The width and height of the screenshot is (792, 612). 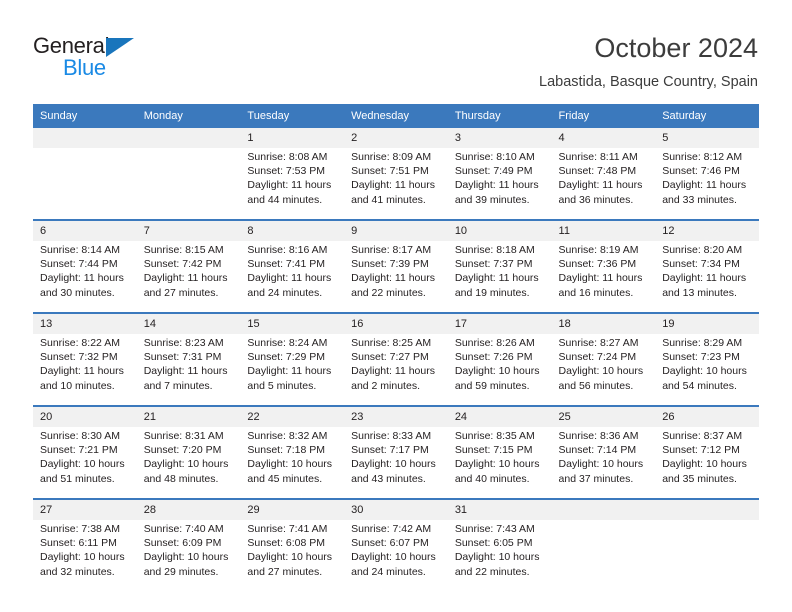 I want to click on location-subtitle: Labastida, Basque Country, Spain, so click(x=648, y=82).